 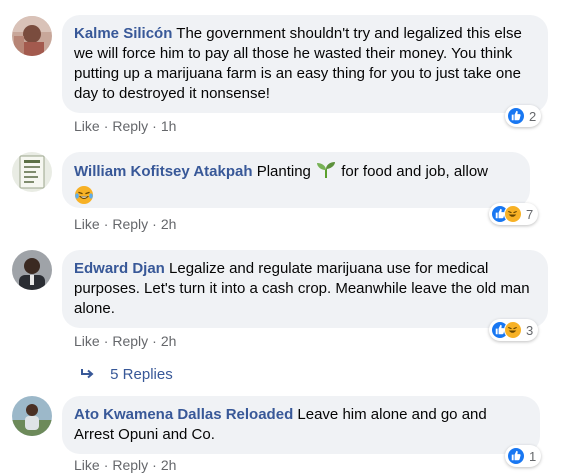 I want to click on view-replies-link: 5 Replies, so click(x=126, y=374).